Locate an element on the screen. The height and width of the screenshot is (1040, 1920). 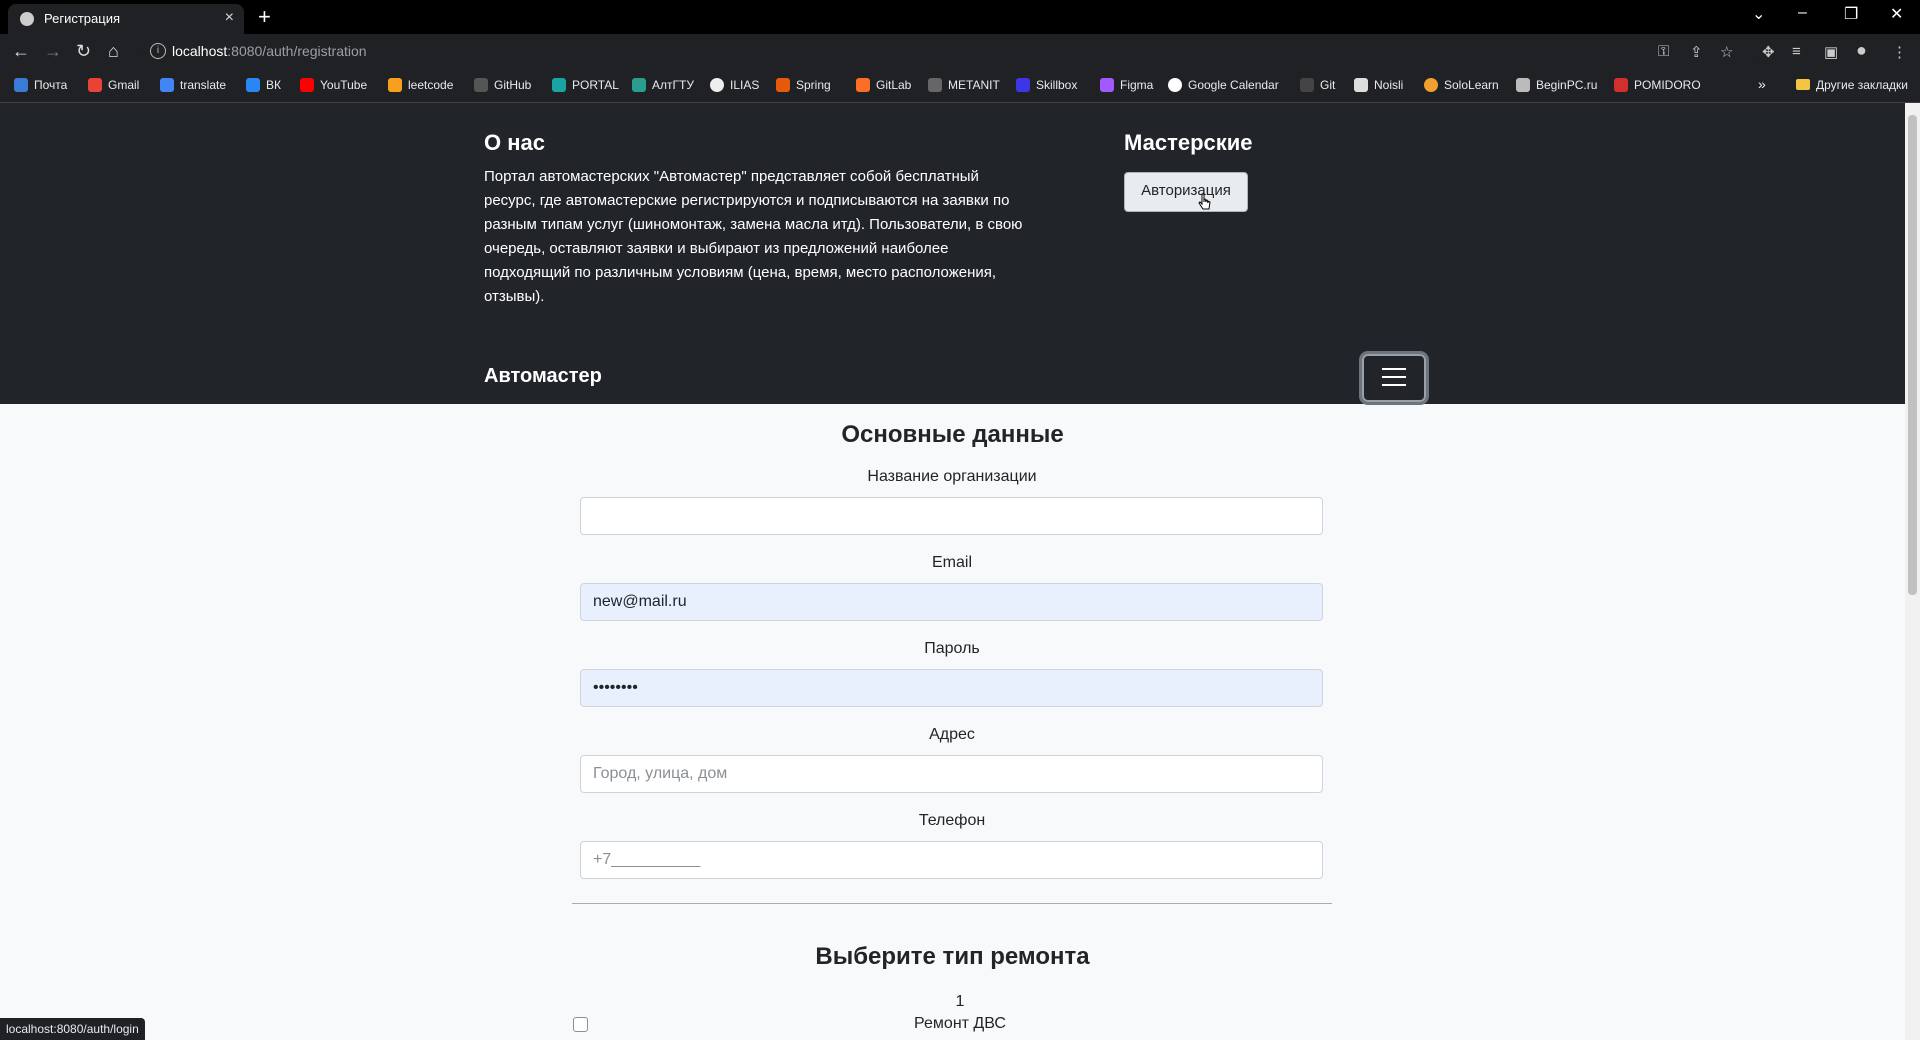
new-tab-icon: + is located at coordinates (264, 17).